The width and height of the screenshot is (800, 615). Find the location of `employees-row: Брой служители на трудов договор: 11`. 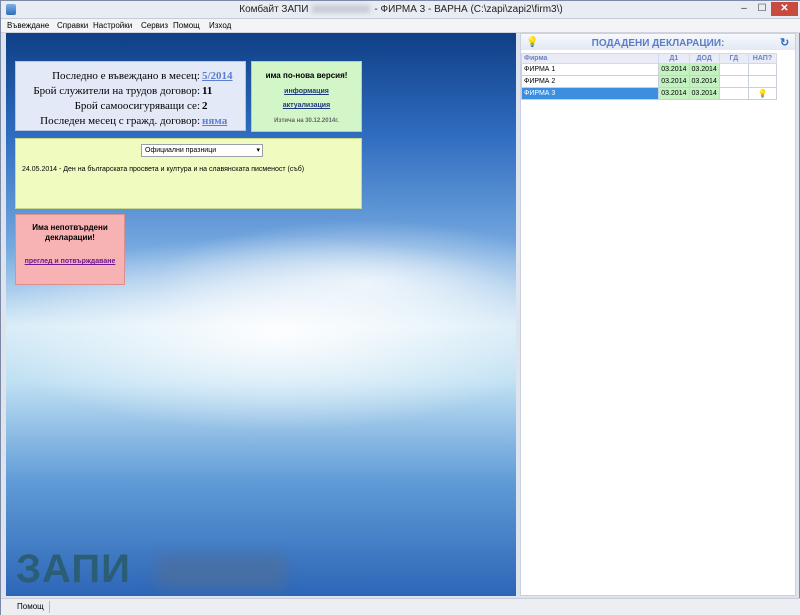

employees-row: Брой служители на трудов договор: 11 is located at coordinates (131, 92).